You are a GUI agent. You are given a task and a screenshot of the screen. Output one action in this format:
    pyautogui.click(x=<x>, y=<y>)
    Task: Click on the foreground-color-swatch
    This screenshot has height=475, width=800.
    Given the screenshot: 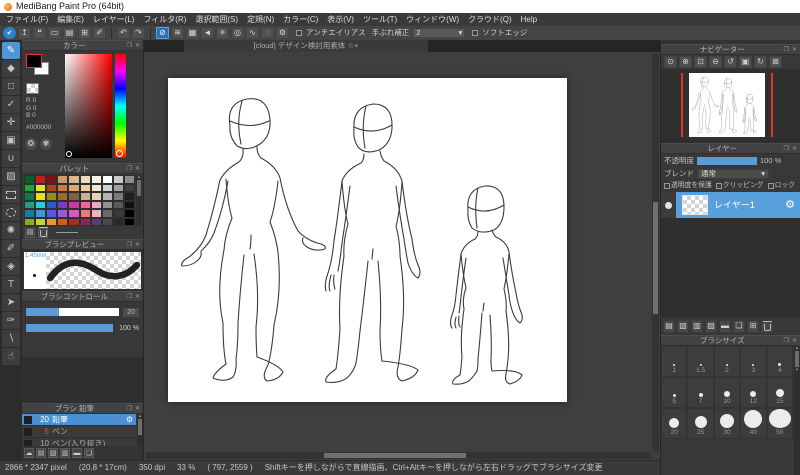 What is the action you would take?
    pyautogui.click(x=34, y=61)
    